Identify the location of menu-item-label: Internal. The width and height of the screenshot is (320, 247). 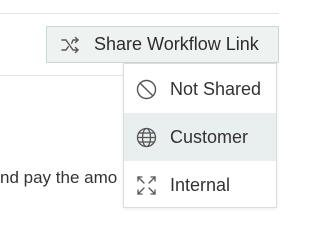
(200, 184).